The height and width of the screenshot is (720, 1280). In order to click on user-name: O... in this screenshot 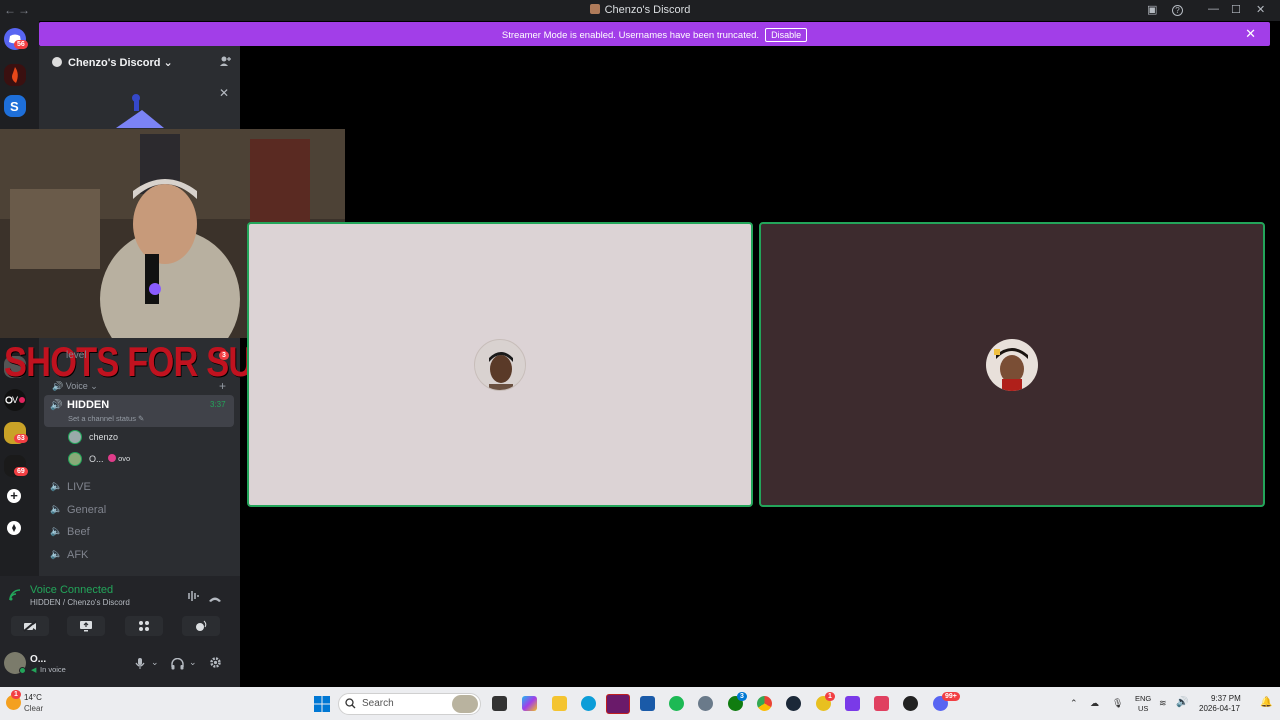, I will do `click(38, 659)`.